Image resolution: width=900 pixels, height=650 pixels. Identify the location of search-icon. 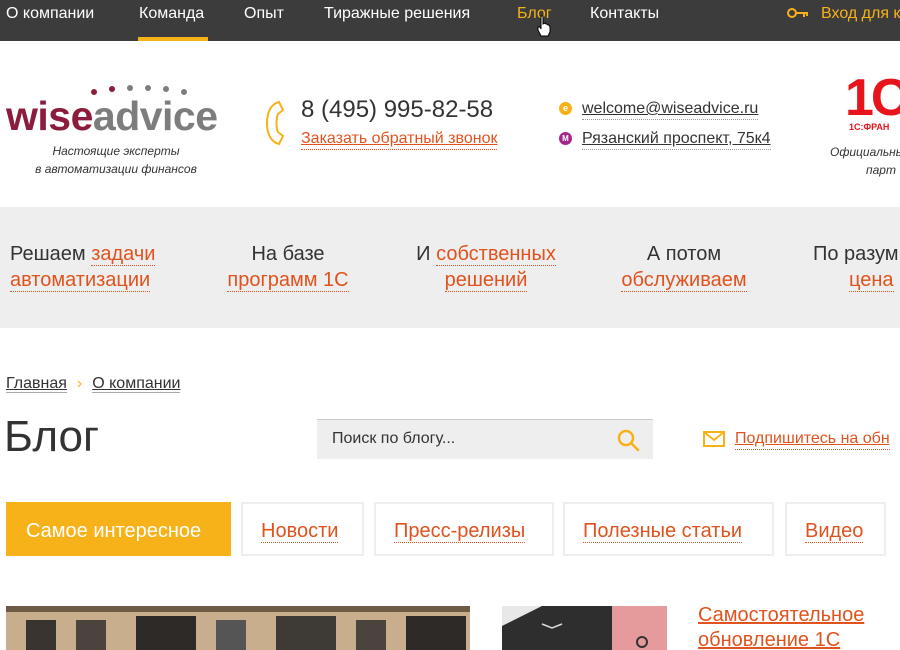
(628, 440).